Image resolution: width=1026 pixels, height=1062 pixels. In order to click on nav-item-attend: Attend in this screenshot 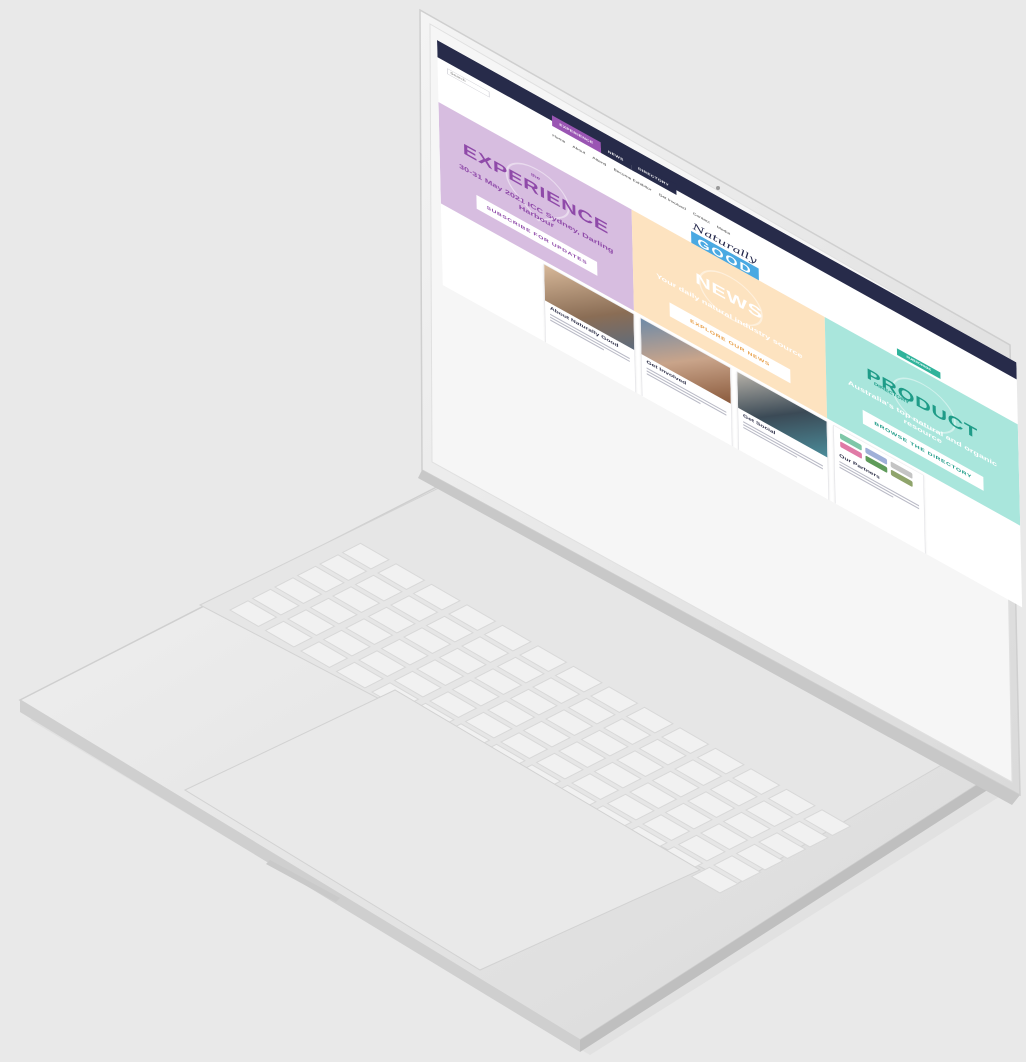, I will do `click(599, 160)`.